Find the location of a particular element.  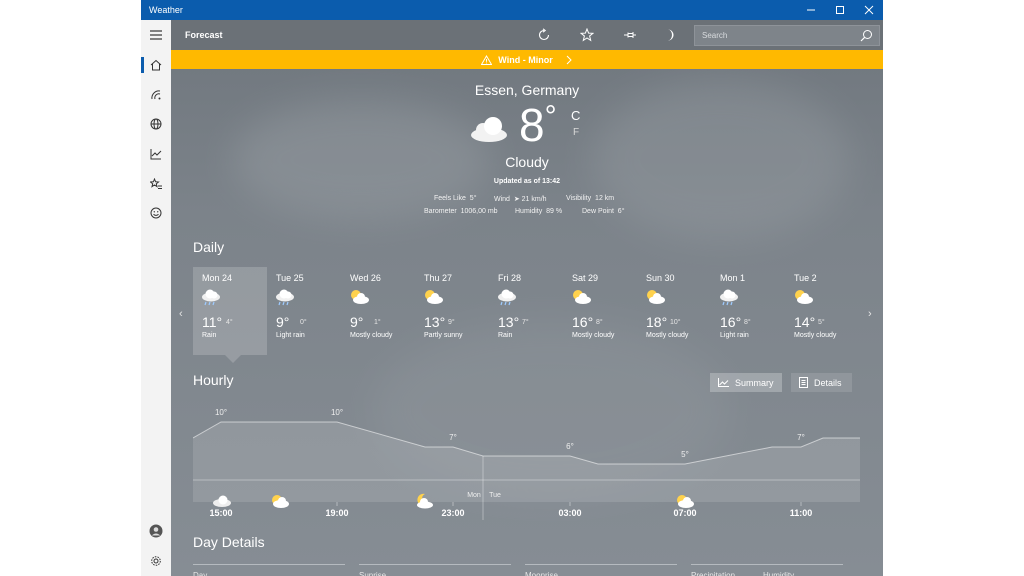

wind-stat: Wind ➤ 21 km/h is located at coordinates (520, 199).